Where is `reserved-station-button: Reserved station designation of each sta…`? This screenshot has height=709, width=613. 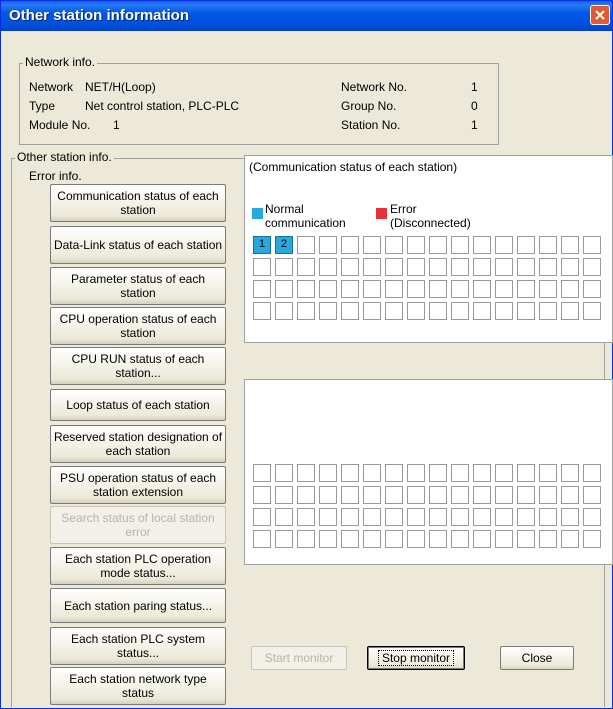
reserved-station-button: Reserved station designation of each sta… is located at coordinates (138, 444).